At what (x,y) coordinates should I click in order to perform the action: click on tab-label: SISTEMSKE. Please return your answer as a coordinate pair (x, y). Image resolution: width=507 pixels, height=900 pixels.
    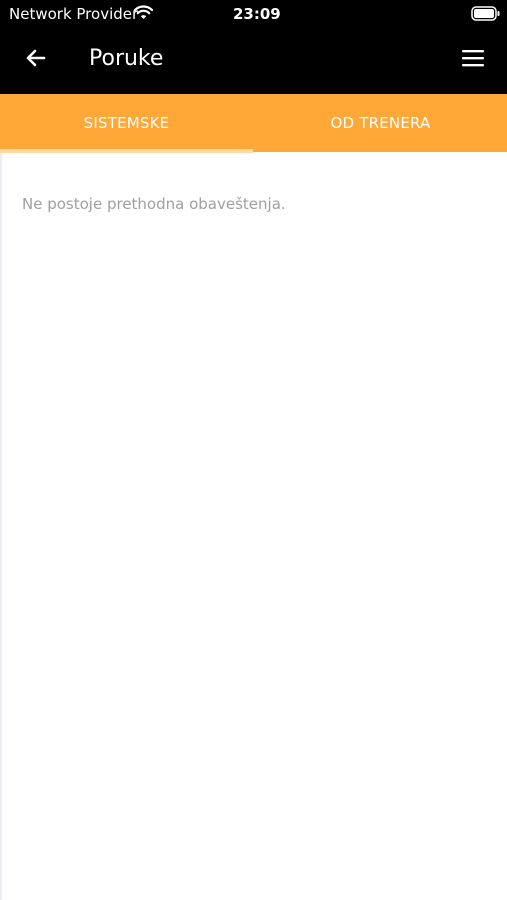
    Looking at the image, I should click on (126, 123).